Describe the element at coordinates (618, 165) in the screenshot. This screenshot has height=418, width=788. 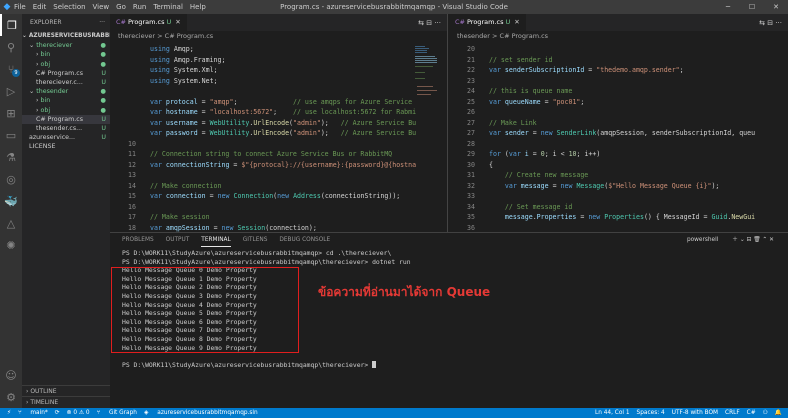
I see `code-line: 30 {` at that location.